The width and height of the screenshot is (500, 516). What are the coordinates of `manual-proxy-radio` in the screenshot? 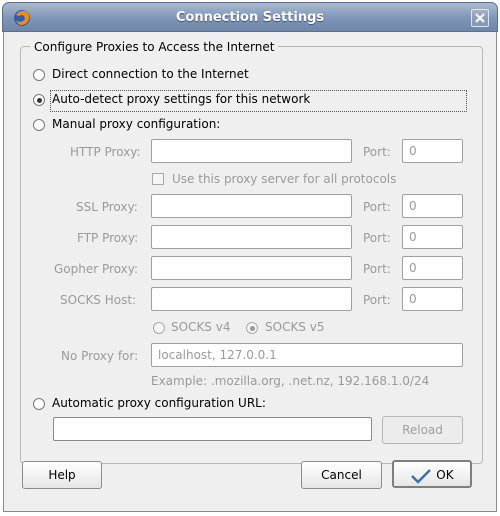 It's located at (39, 125).